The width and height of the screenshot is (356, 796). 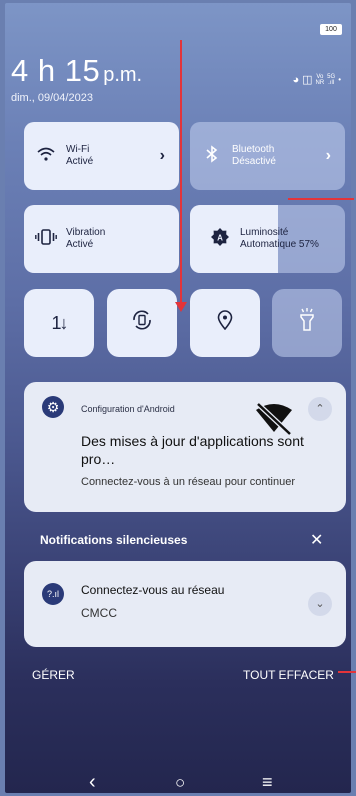 I want to click on brightness-label: Luminosité Automatique 57%, so click(x=279, y=238).